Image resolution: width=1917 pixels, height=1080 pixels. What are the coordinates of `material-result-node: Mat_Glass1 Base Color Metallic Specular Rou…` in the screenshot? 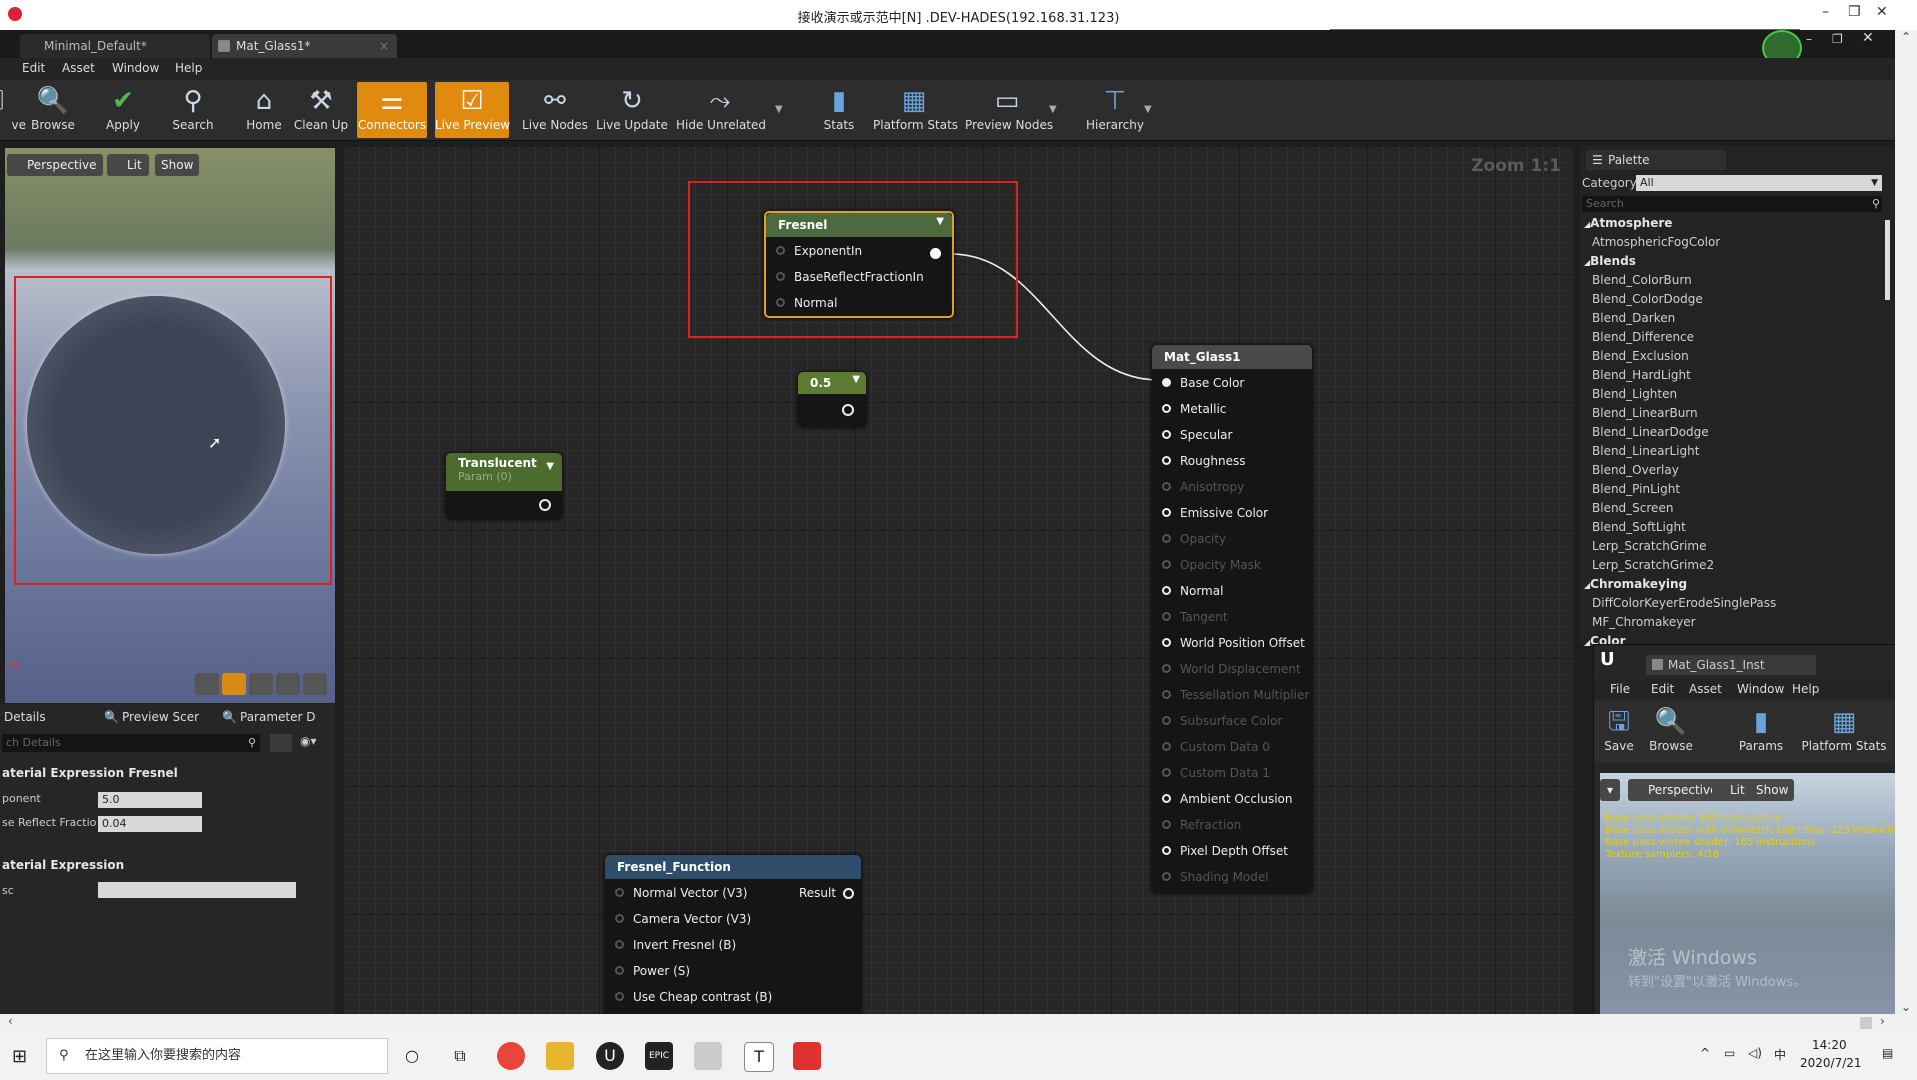 It's located at (1232, 619).